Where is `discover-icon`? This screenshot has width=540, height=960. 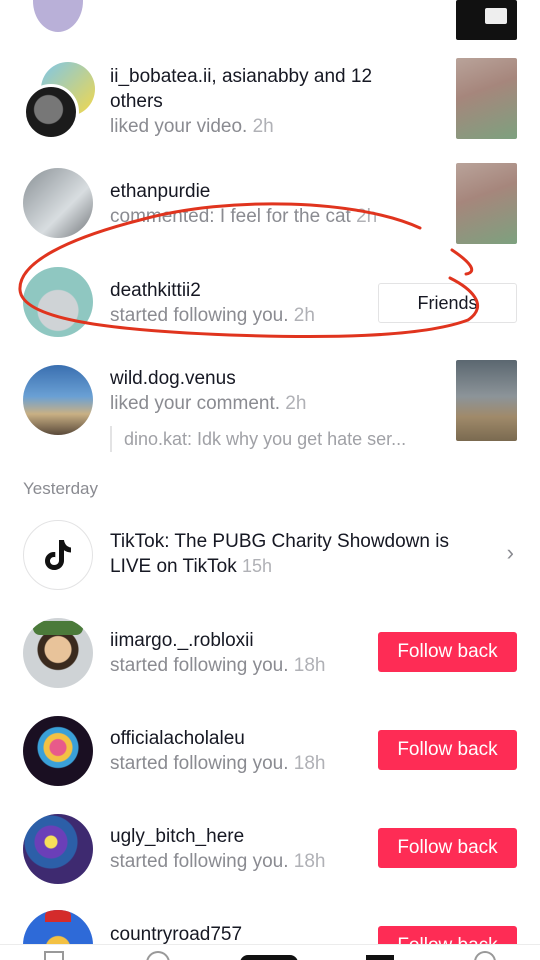 discover-icon is located at coordinates (158, 955).